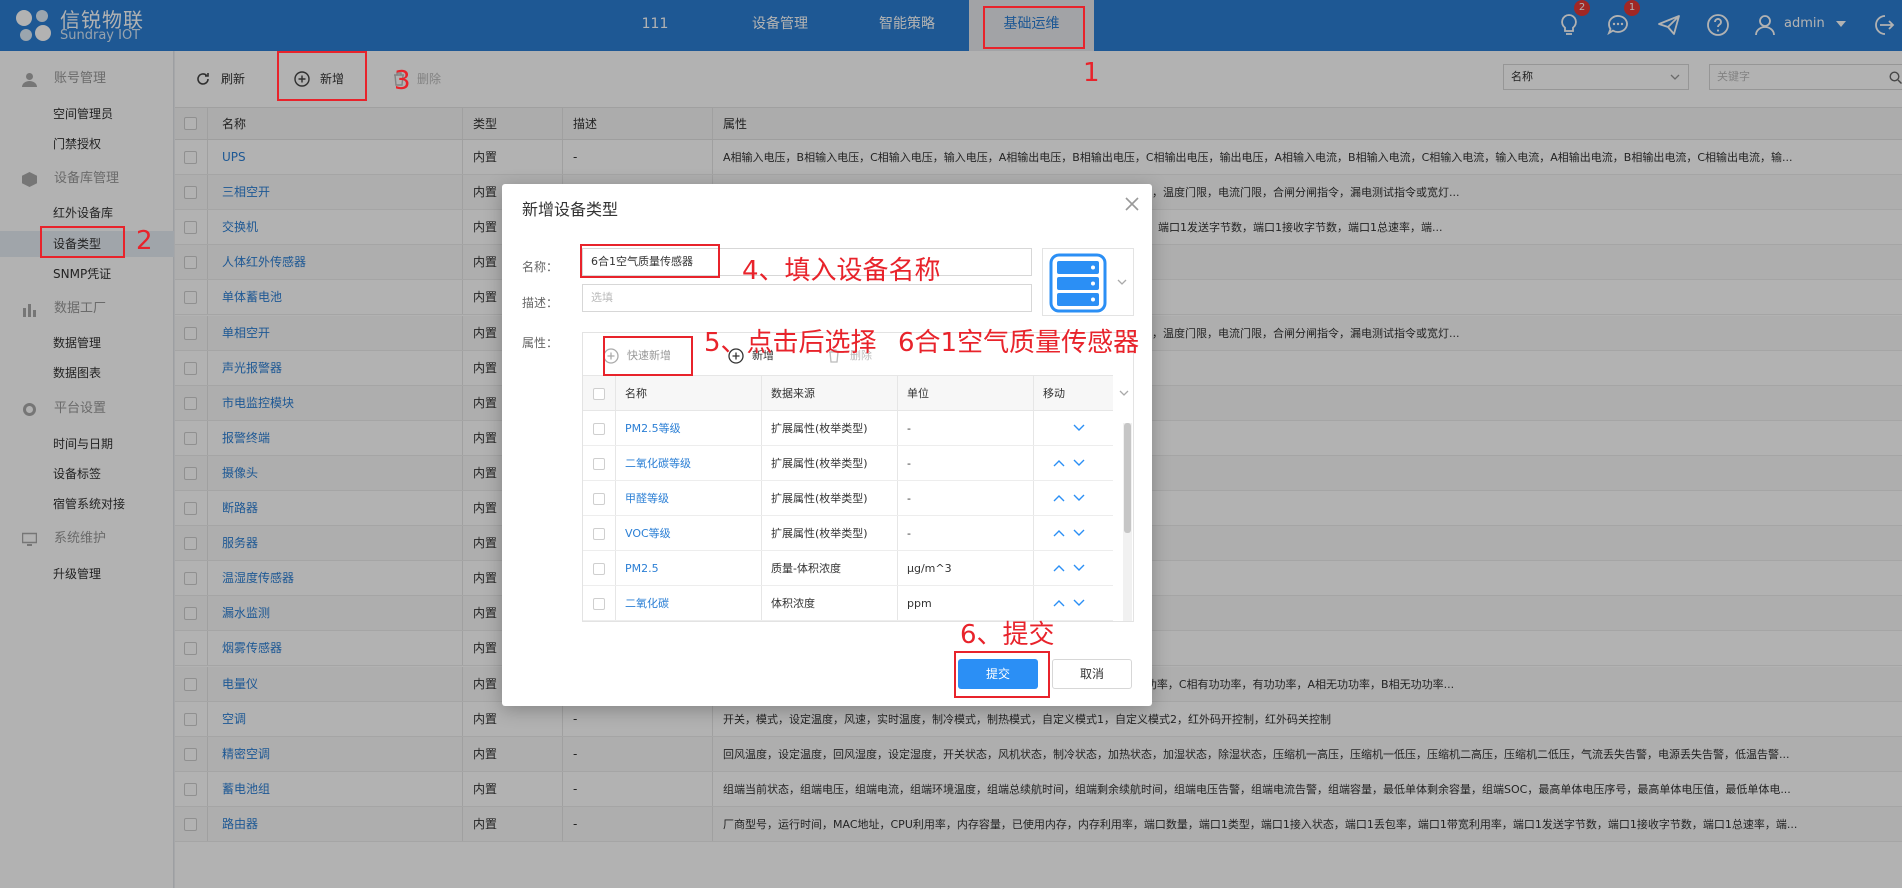 Image resolution: width=1902 pixels, height=888 pixels. What do you see at coordinates (636, 393) in the screenshot?
I see `attr-col-name: 名称` at bounding box center [636, 393].